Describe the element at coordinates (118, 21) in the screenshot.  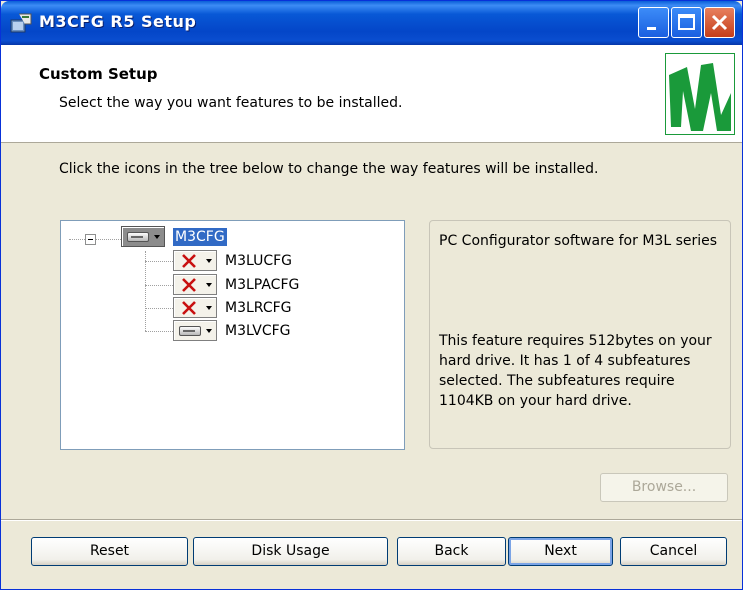
I see `window-title: M3CFG R5 Setup` at that location.